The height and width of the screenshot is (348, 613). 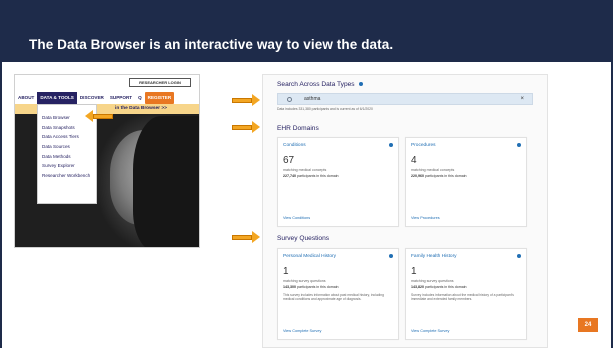 What do you see at coordinates (405, 99) in the screenshot?
I see `search-input: asthma ×` at bounding box center [405, 99].